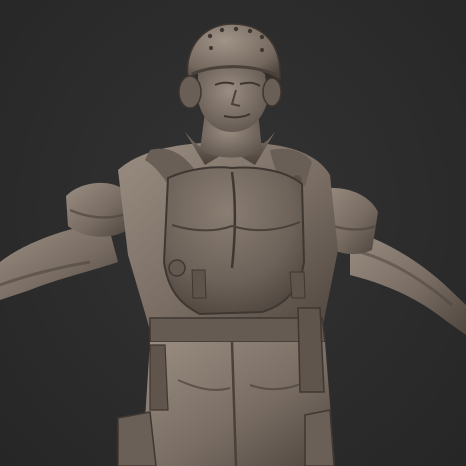 Image resolution: width=466 pixels, height=466 pixels. Describe the element at coordinates (65, 241) in the screenshot. I see `left-arm` at that location.